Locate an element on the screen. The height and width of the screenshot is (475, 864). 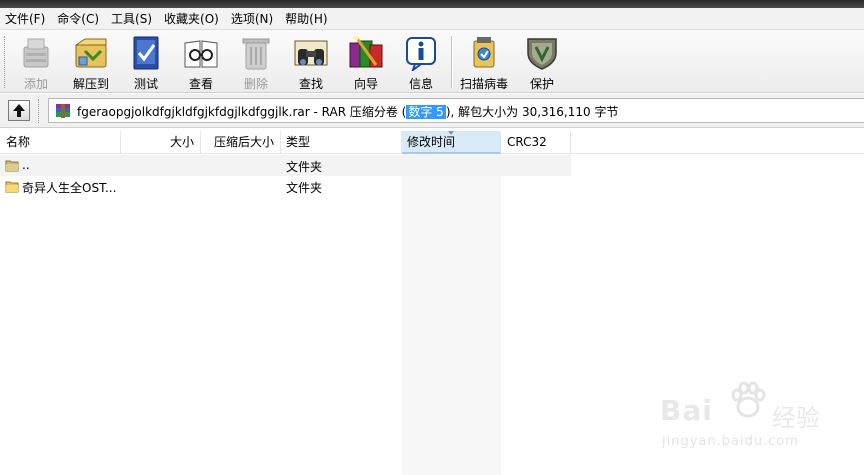
column-type: 类型 is located at coordinates (341, 142).